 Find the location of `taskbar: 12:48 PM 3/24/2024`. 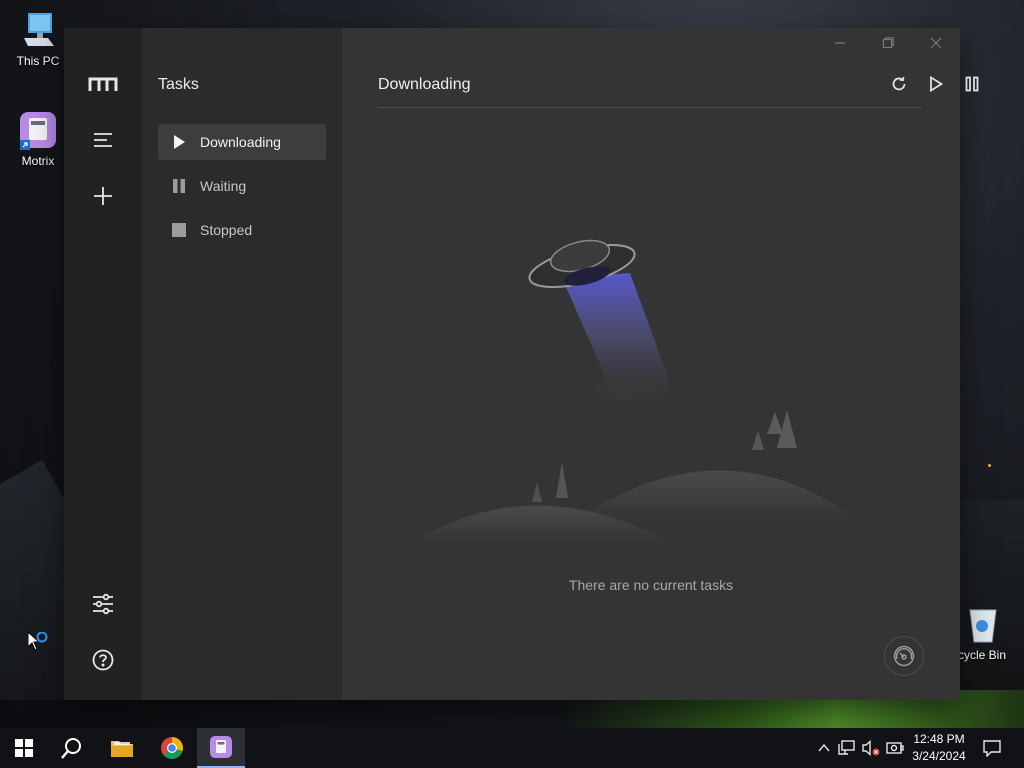

taskbar: 12:48 PM 3/24/2024 is located at coordinates (512, 748).